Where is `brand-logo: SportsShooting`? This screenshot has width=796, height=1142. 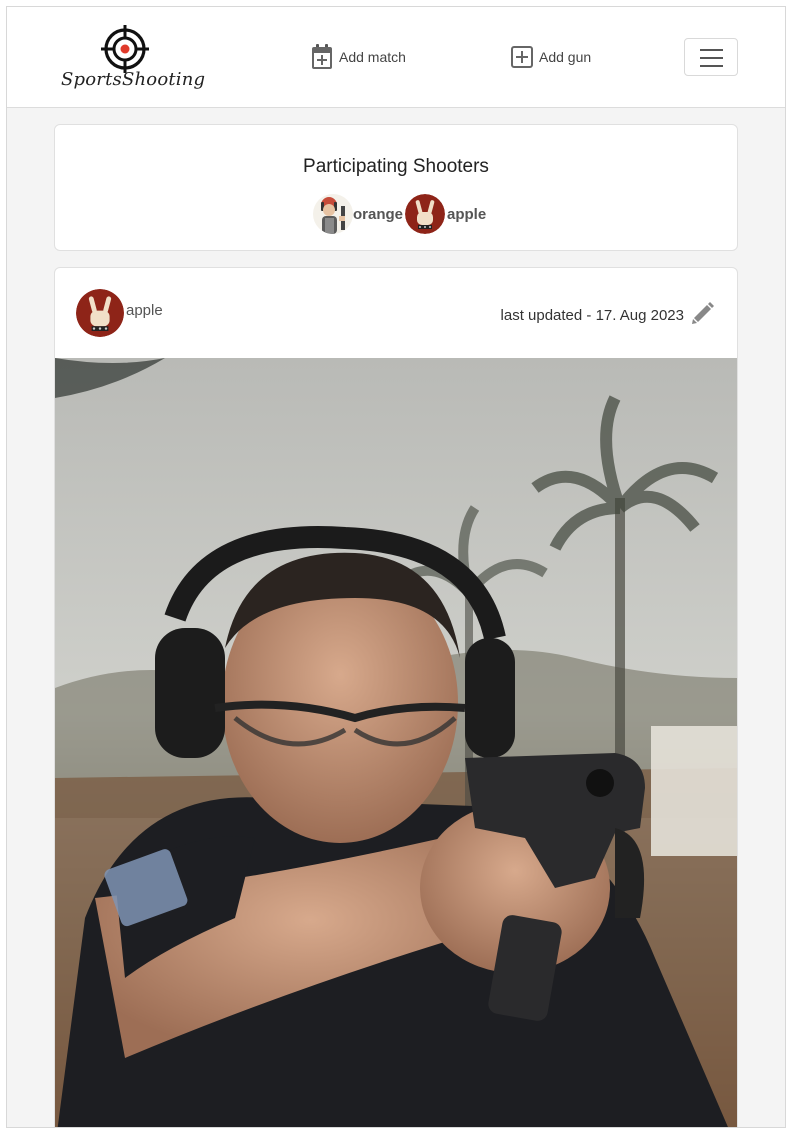
brand-logo: SportsShooting is located at coordinates (132, 60).